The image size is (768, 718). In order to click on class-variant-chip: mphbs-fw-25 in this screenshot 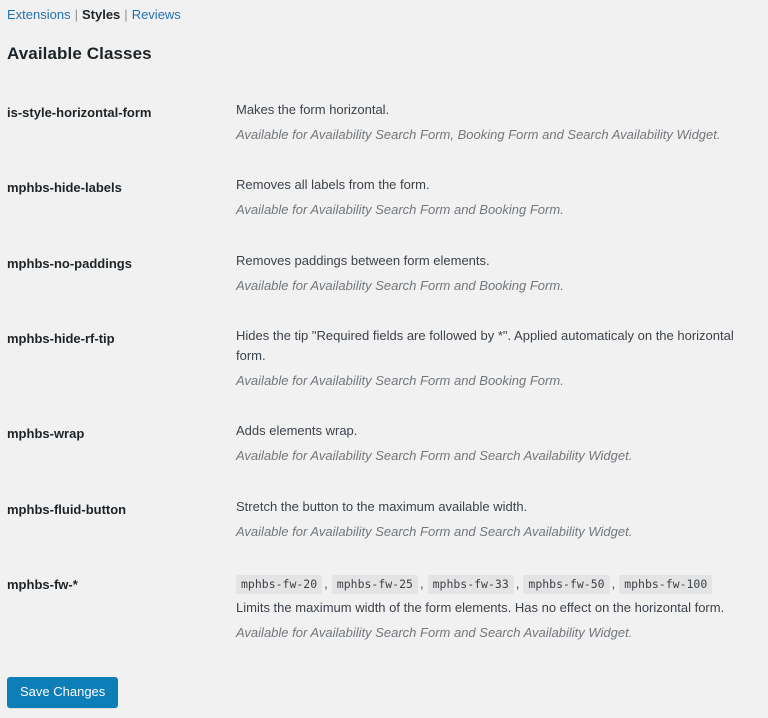, I will do `click(374, 584)`.